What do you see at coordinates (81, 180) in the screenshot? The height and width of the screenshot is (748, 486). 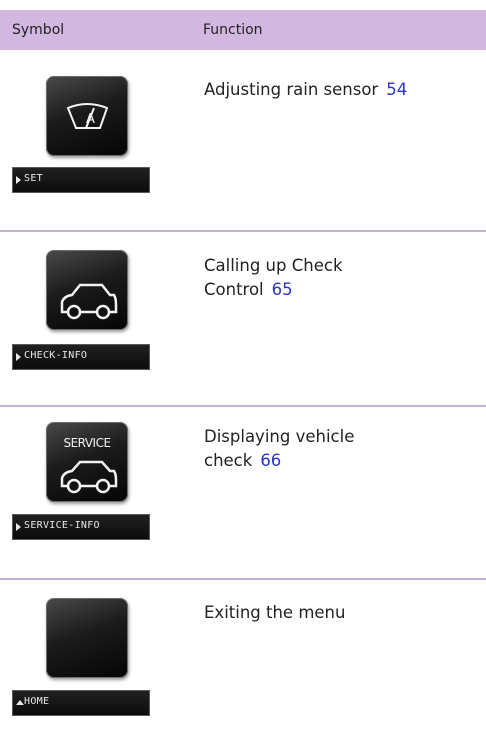 I see `set-menu-bar: SET` at bounding box center [81, 180].